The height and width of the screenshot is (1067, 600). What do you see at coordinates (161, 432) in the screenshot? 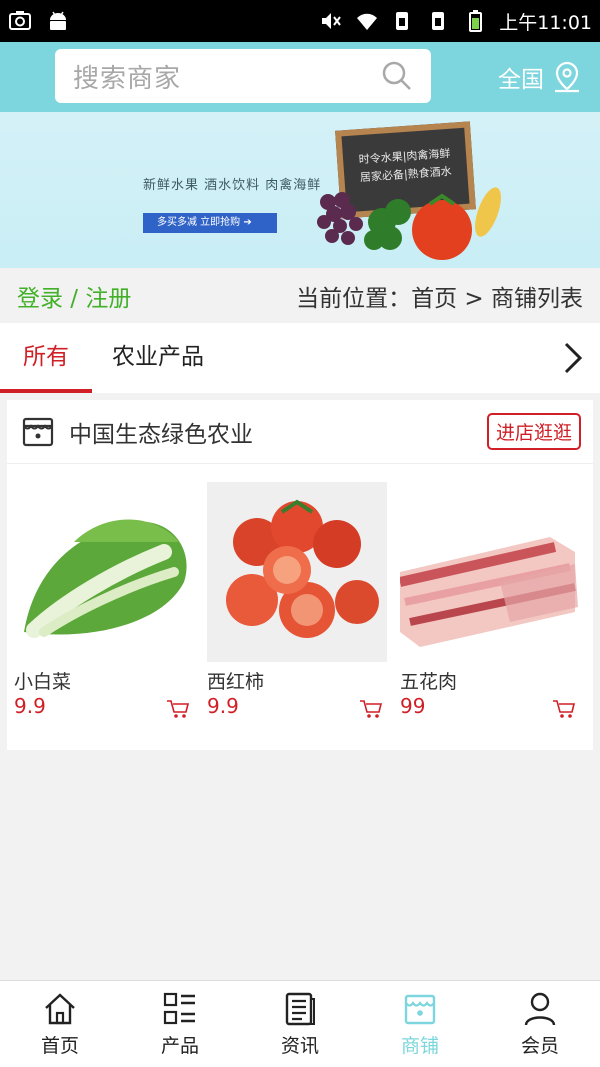
I see `store-name: 中国生态绿色农业` at bounding box center [161, 432].